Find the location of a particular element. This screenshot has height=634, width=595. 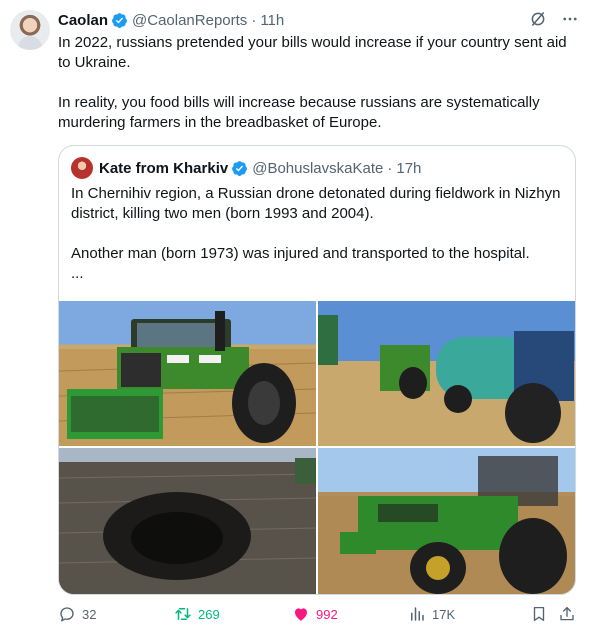

bookmark-button is located at coordinates (539, 614).